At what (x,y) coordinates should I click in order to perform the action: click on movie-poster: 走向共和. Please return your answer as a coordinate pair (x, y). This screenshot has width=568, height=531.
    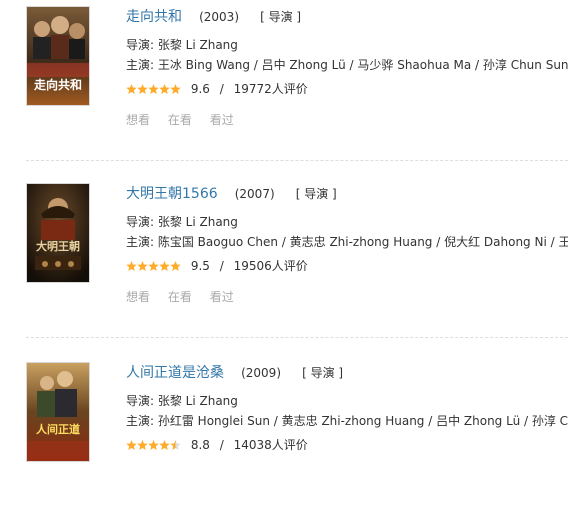
    Looking at the image, I should click on (58, 56).